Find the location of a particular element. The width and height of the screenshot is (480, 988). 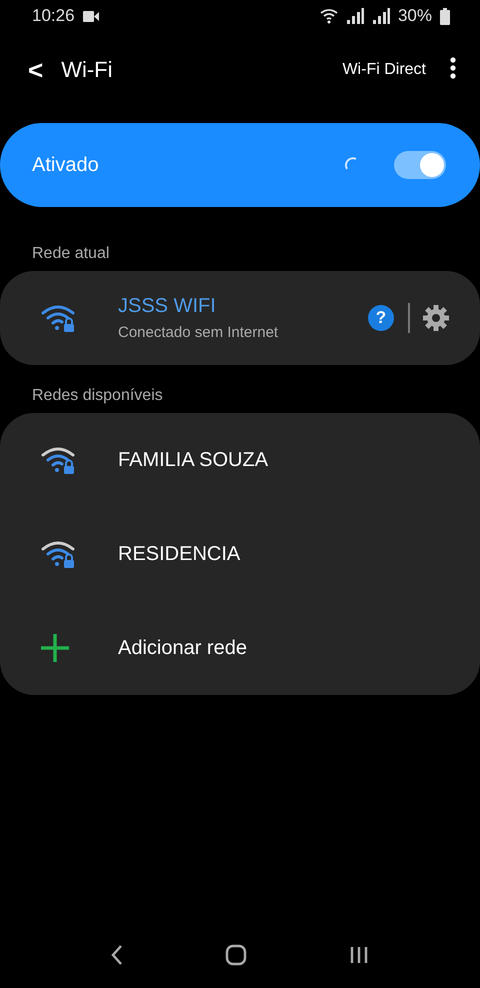

section-title: Rede atual is located at coordinates (71, 254).